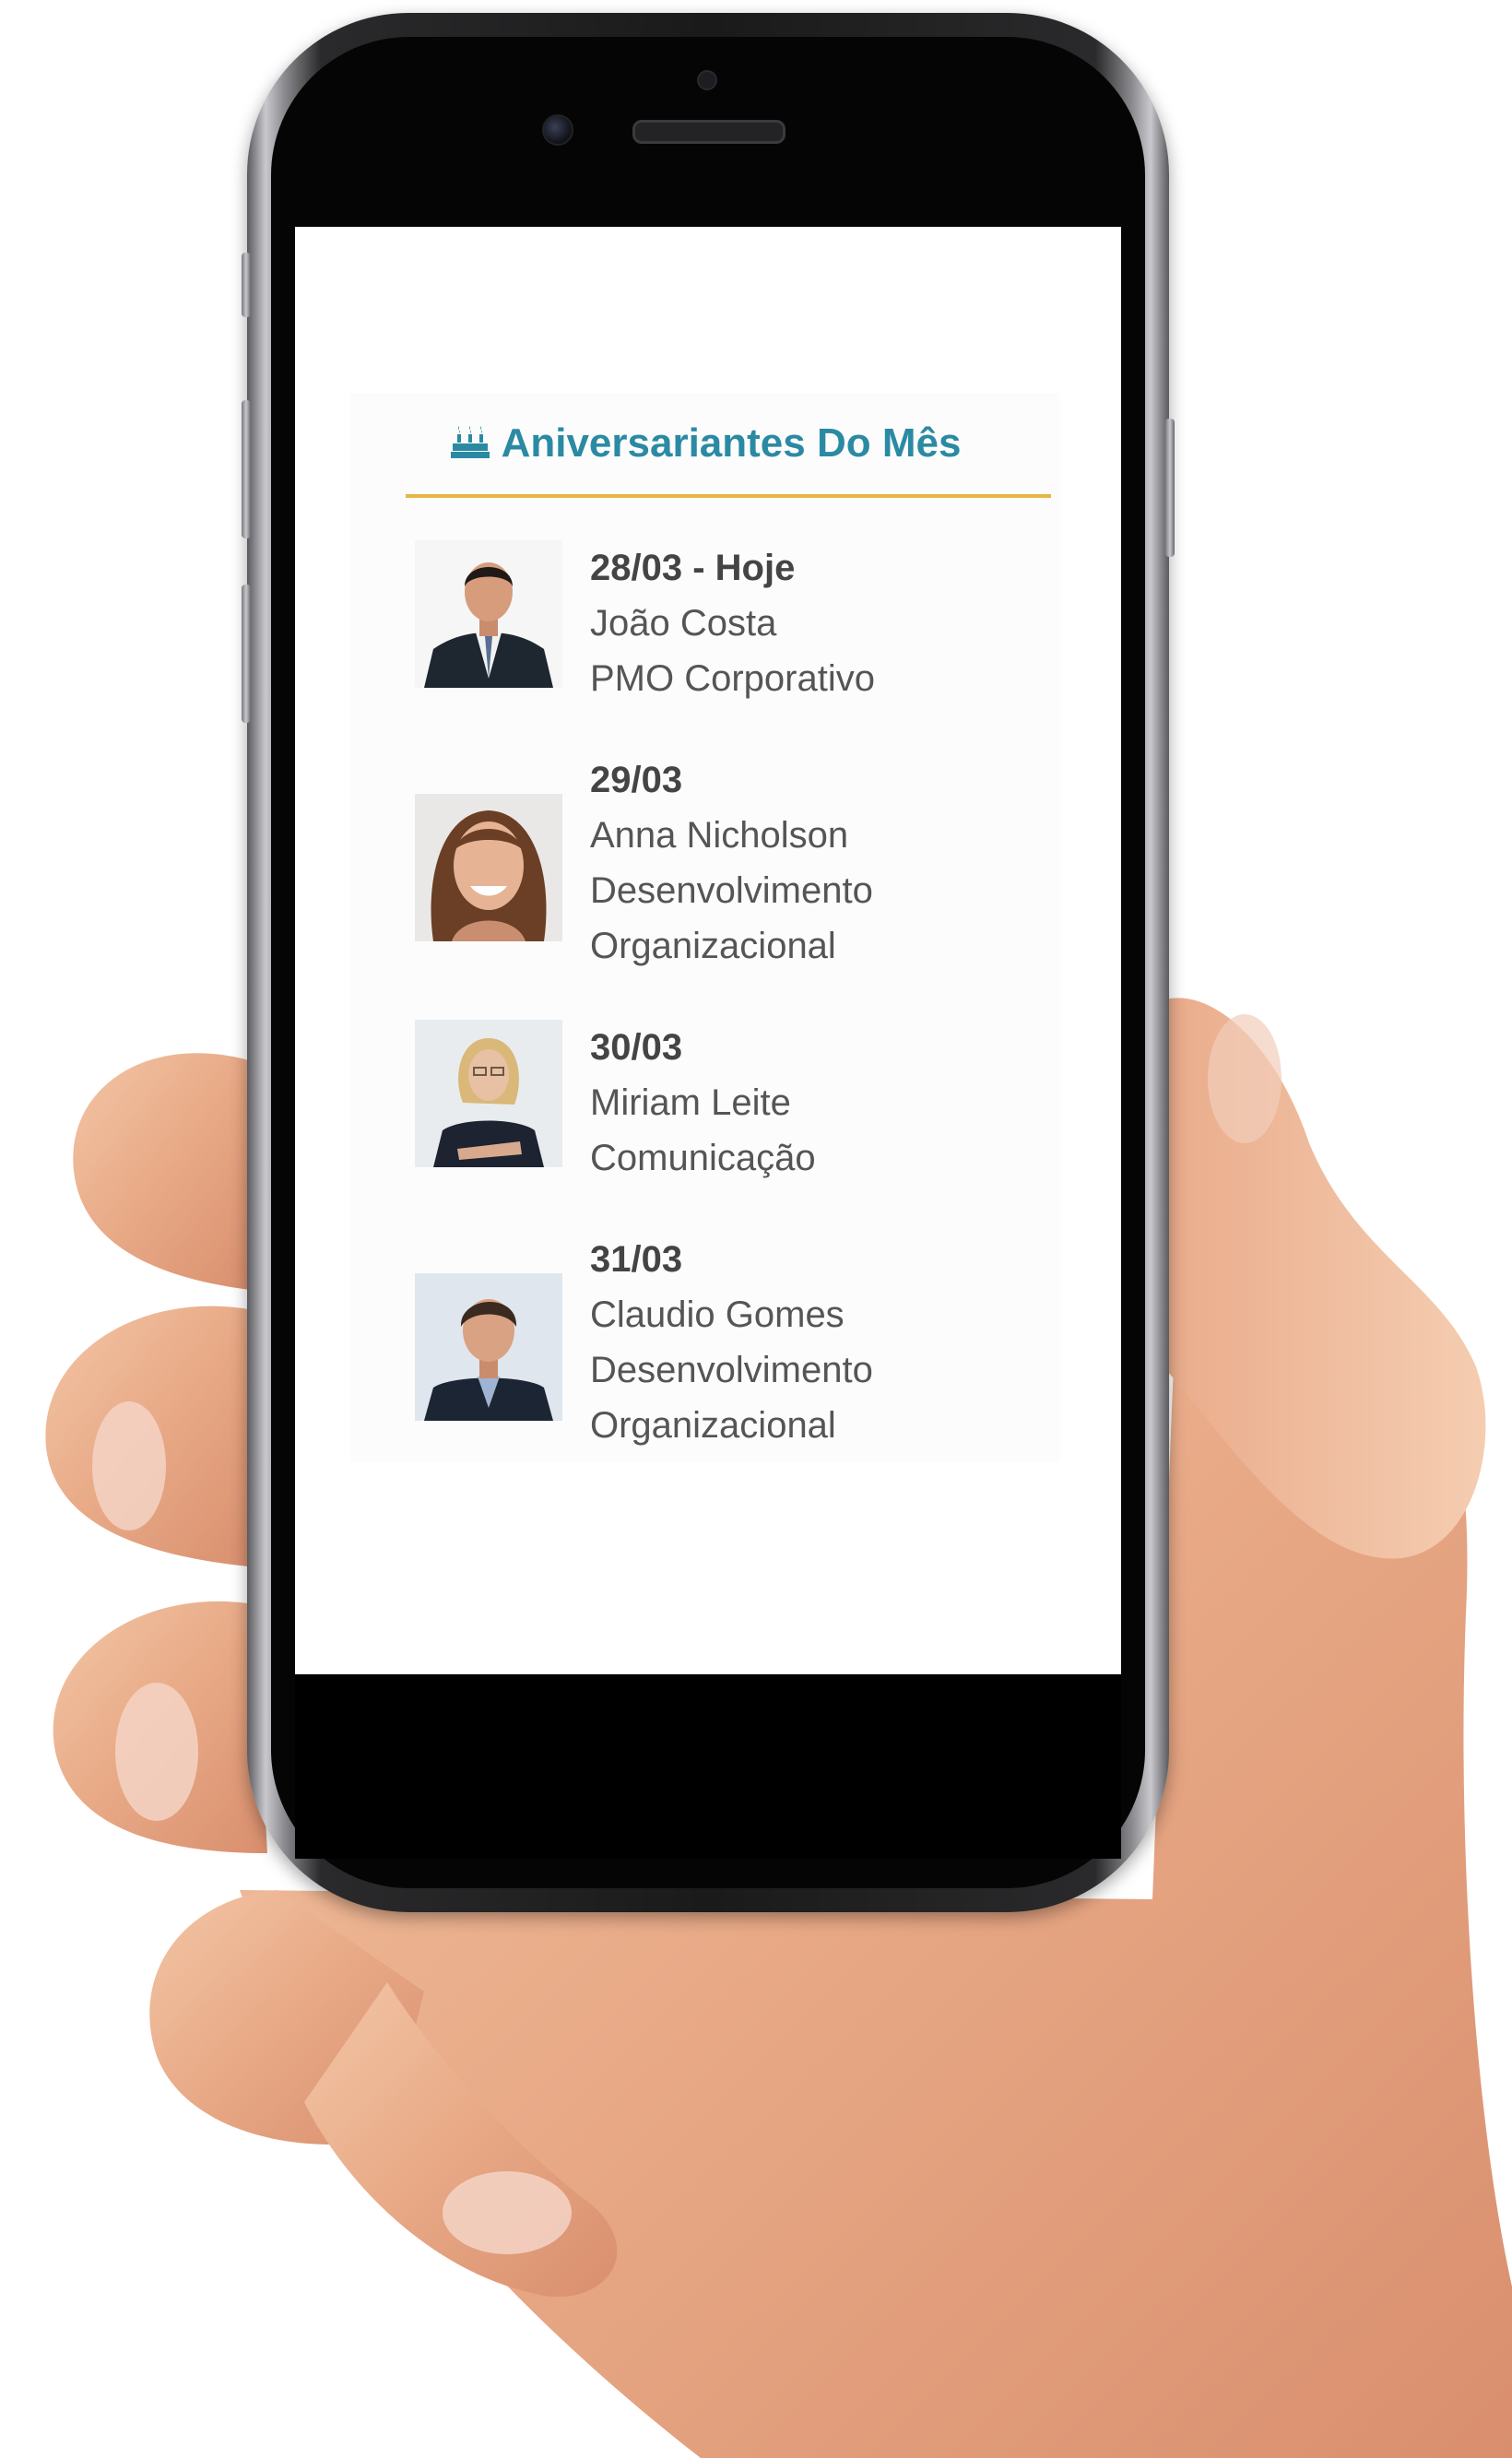  I want to click on person-name: Claudio Gomes, so click(717, 1314).